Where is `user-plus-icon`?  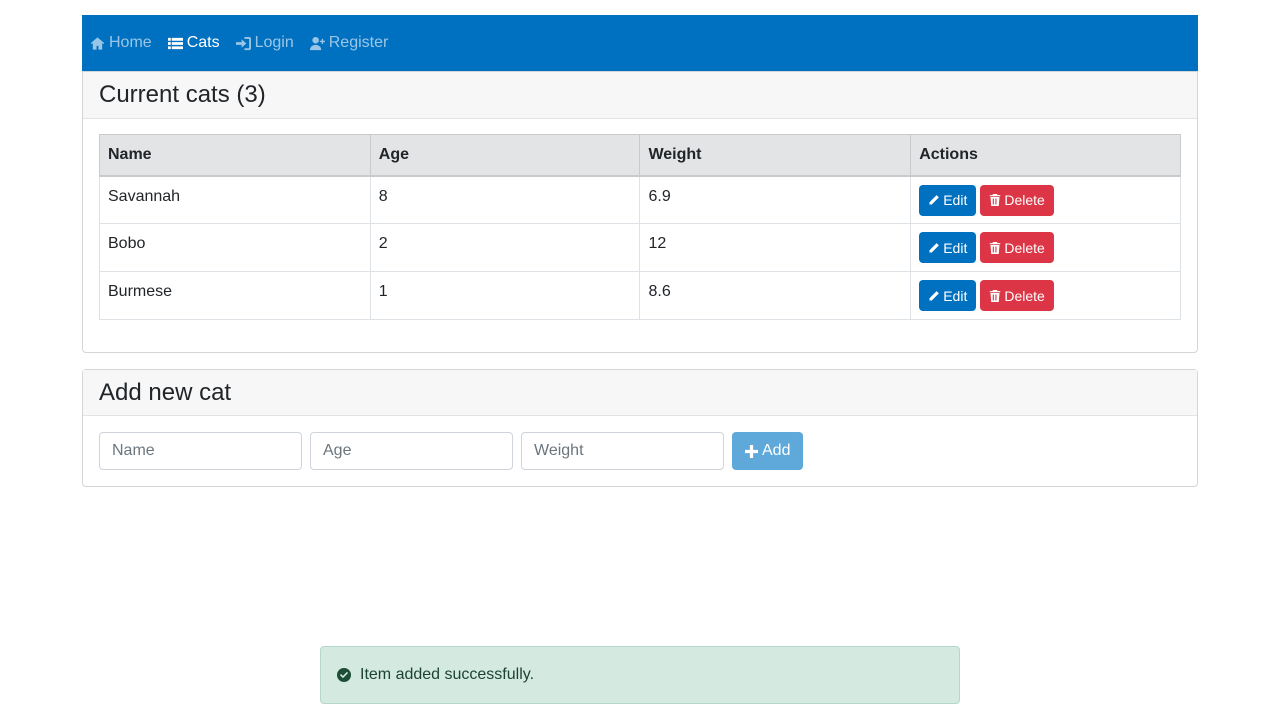
user-plus-icon is located at coordinates (317, 43).